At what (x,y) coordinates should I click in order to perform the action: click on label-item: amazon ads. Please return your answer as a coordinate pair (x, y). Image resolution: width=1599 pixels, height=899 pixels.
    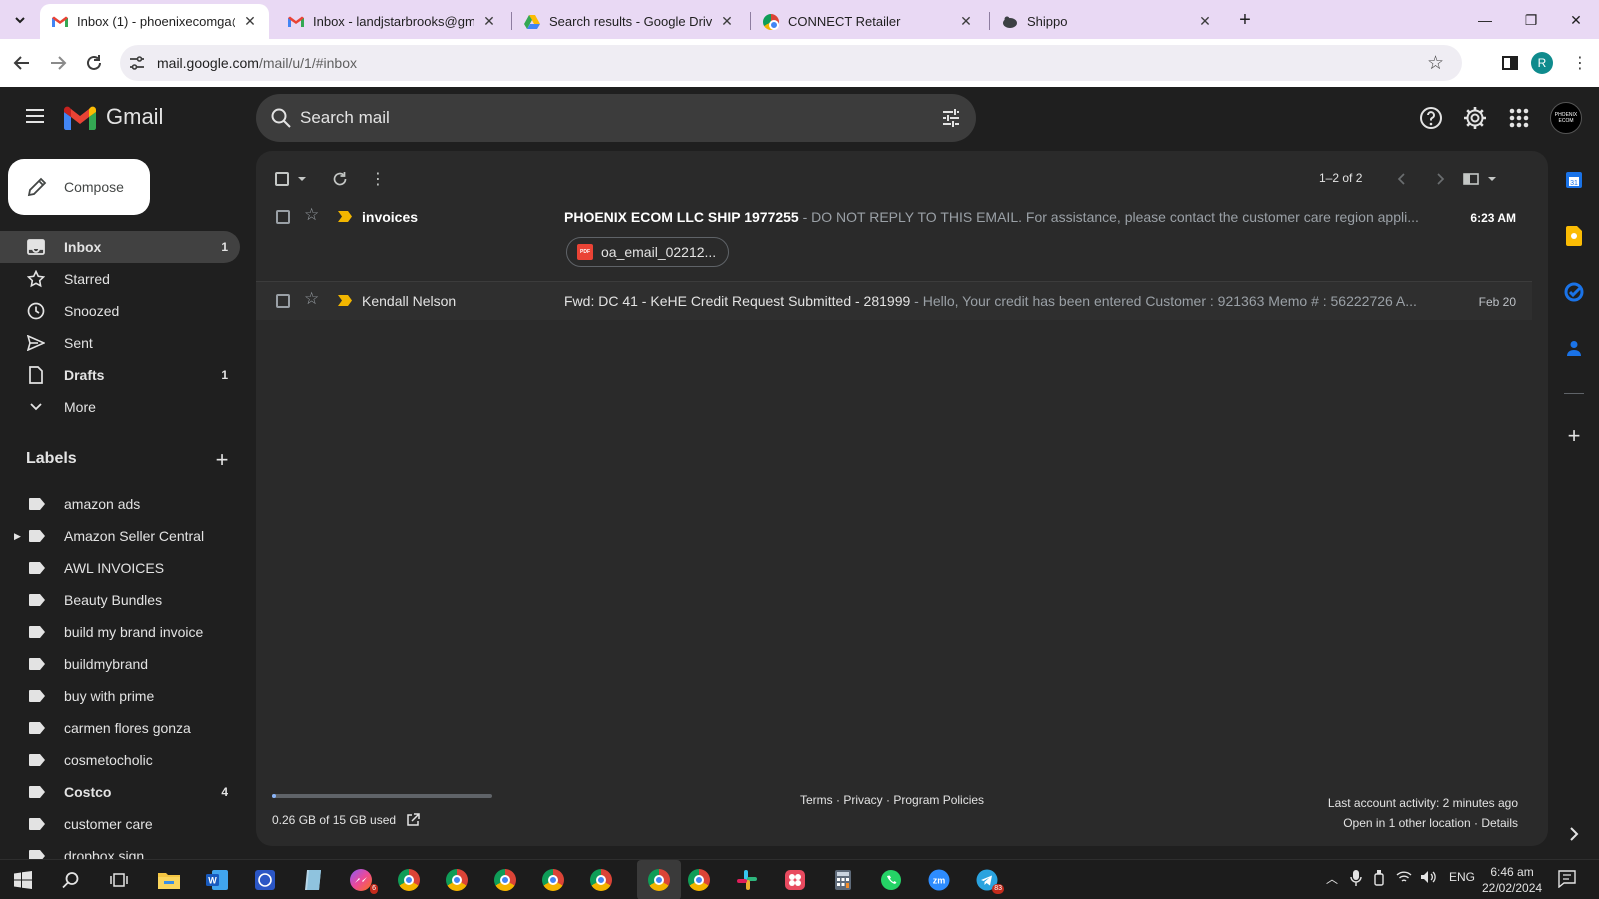
    Looking at the image, I should click on (120, 504).